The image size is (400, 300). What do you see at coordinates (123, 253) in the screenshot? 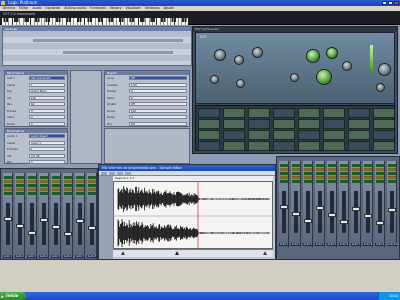
I see `start-marker-icon` at bounding box center [123, 253].